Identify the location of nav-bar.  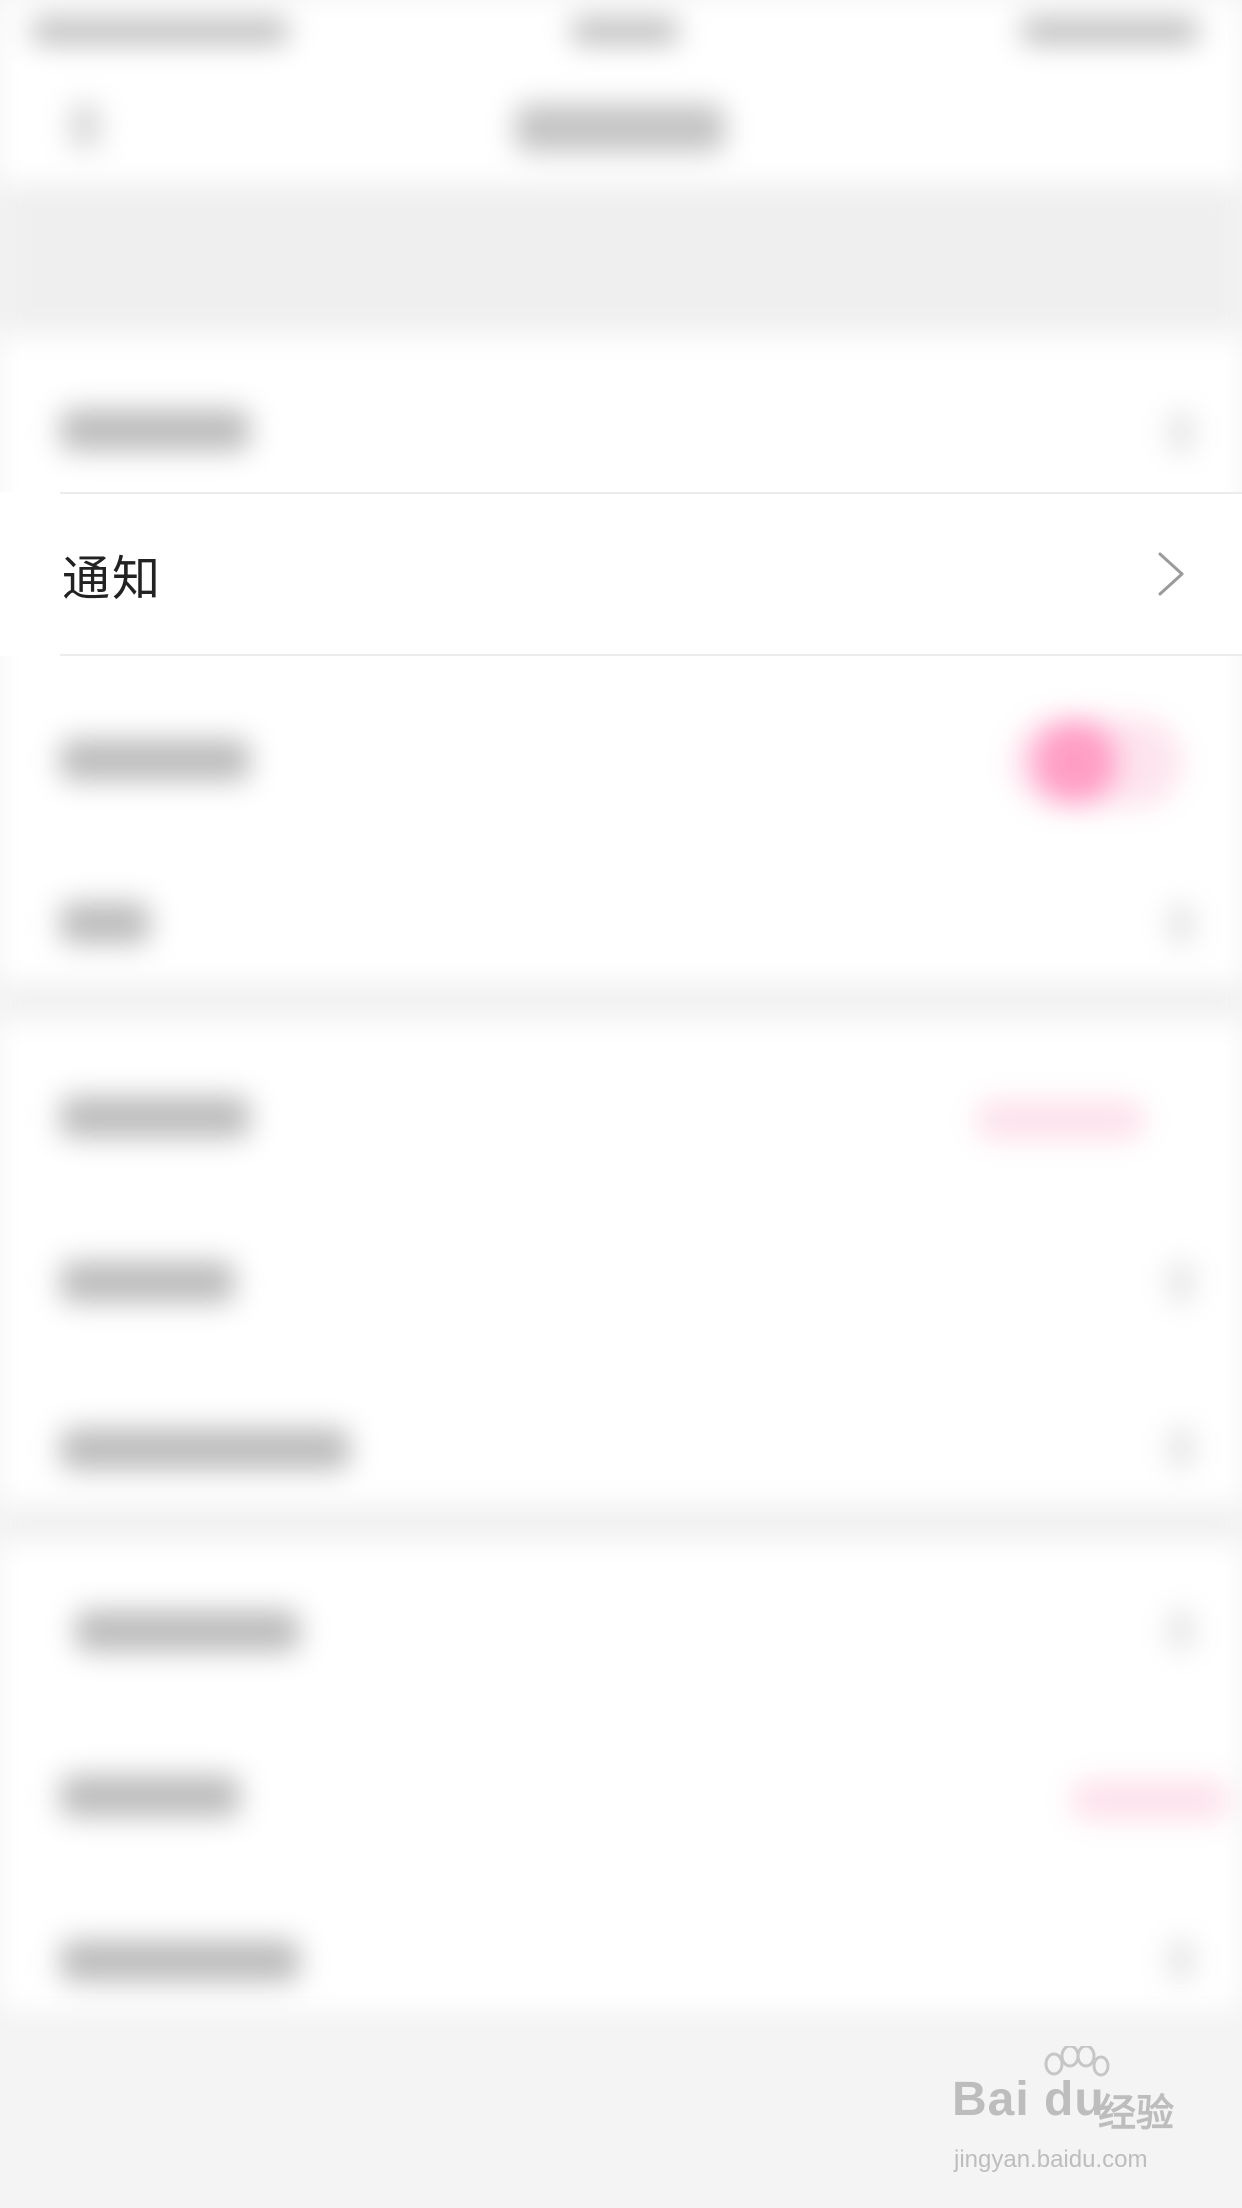
(621, 124).